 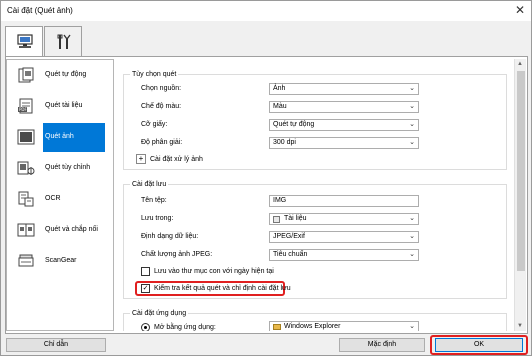 I want to click on sidebar-item-custom-scan: Quét tùy chỉnh, so click(x=60, y=168).